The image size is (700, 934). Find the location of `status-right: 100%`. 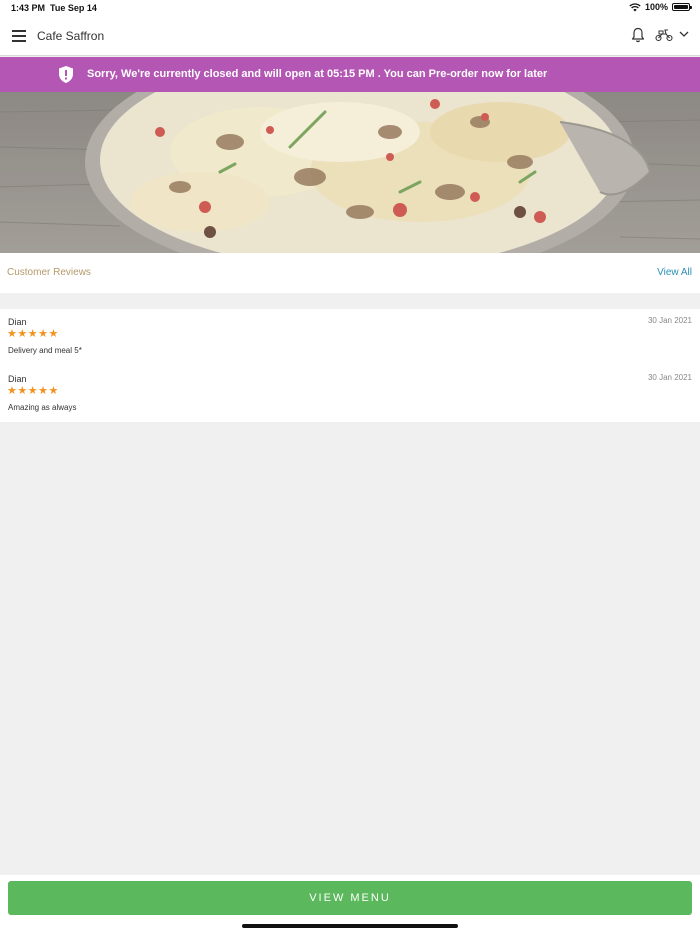

status-right: 100% is located at coordinates (660, 7).